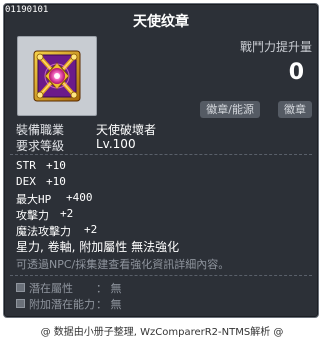  I want to click on combat-power-value: 0, so click(296, 72).